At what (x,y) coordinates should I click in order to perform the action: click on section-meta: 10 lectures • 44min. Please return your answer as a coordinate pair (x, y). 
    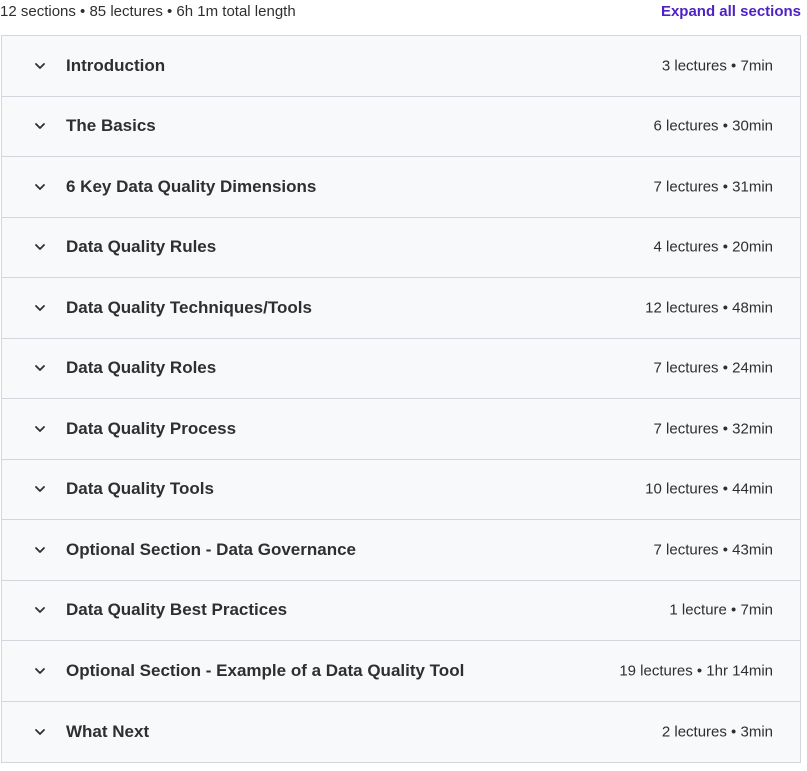
    Looking at the image, I should click on (709, 489).